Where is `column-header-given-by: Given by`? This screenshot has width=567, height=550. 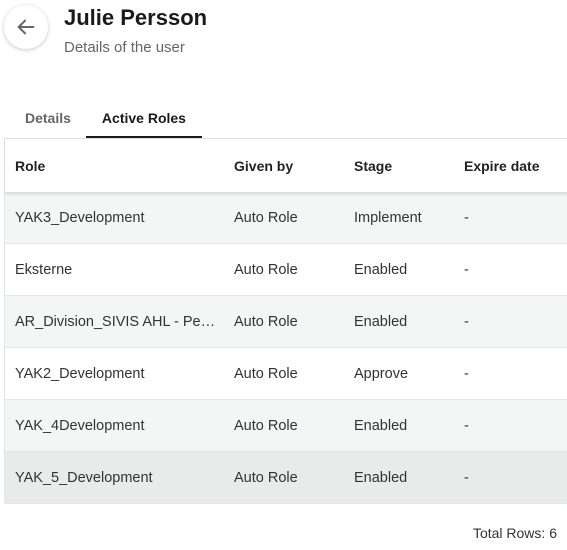 column-header-given-by: Given by is located at coordinates (284, 166).